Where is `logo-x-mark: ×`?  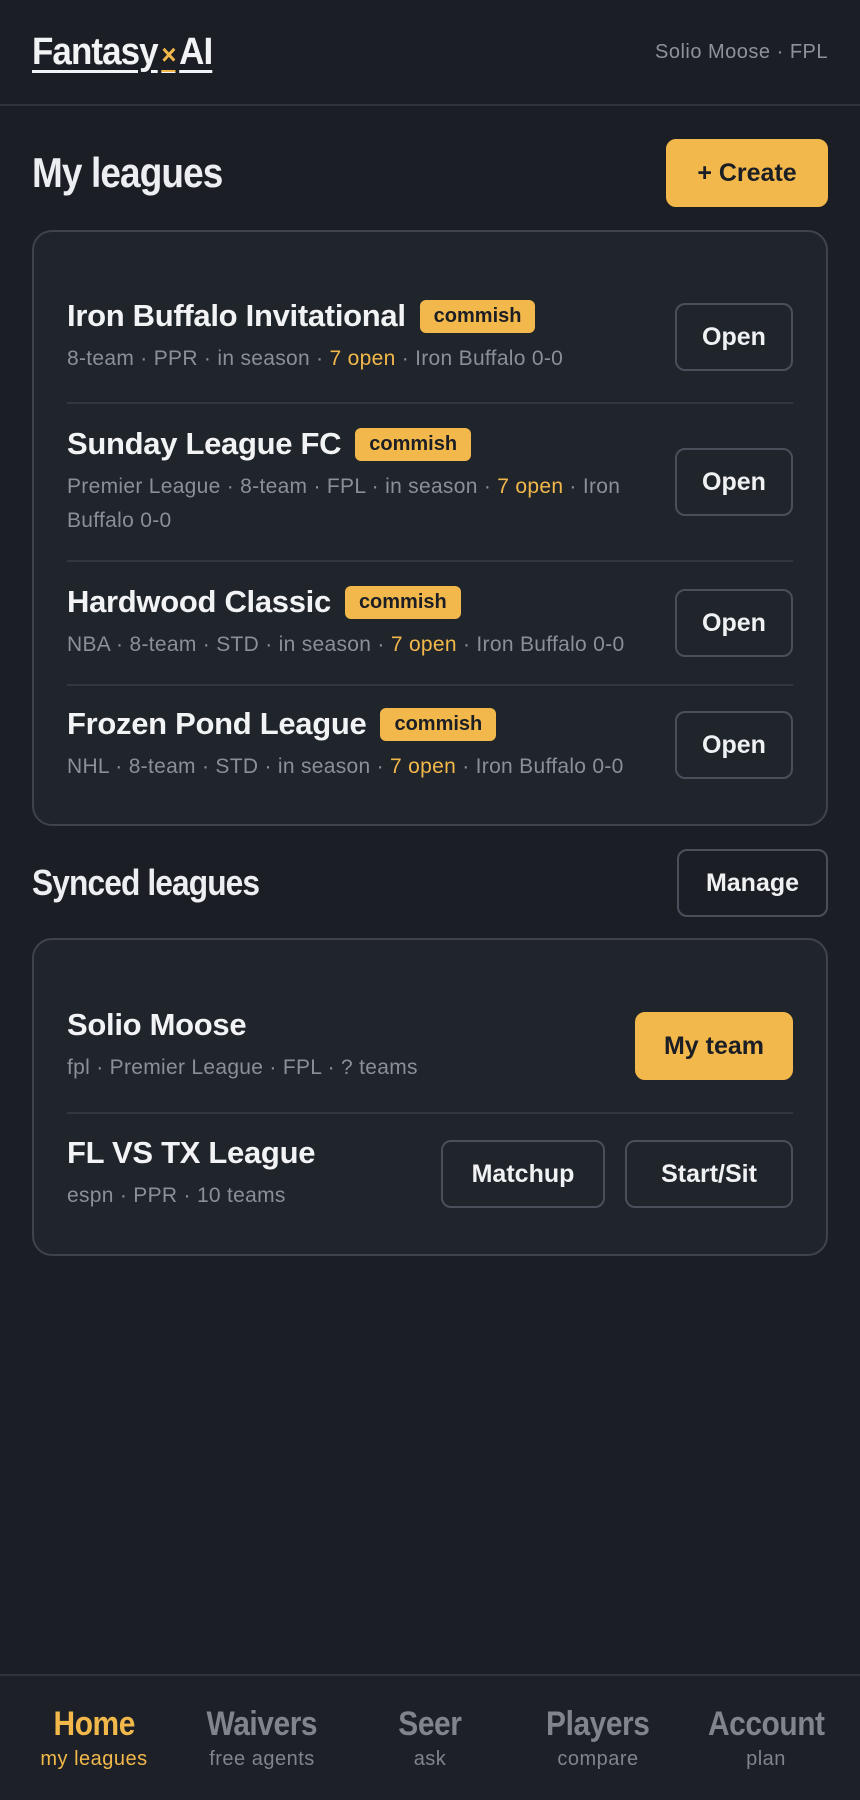
logo-x-mark: × is located at coordinates (168, 54).